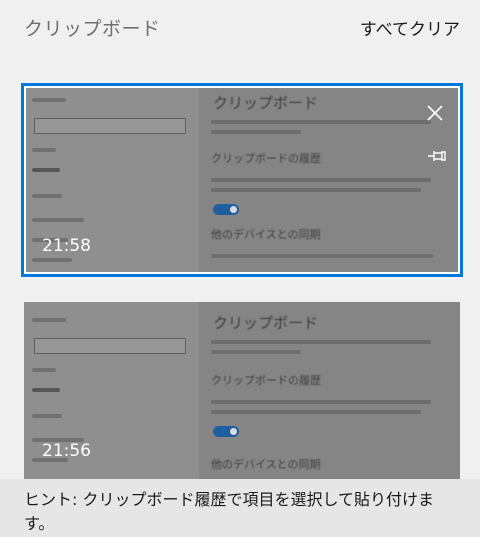 The image size is (480, 537). What do you see at coordinates (266, 323) in the screenshot?
I see `screenshot-title: クリップボード` at bounding box center [266, 323].